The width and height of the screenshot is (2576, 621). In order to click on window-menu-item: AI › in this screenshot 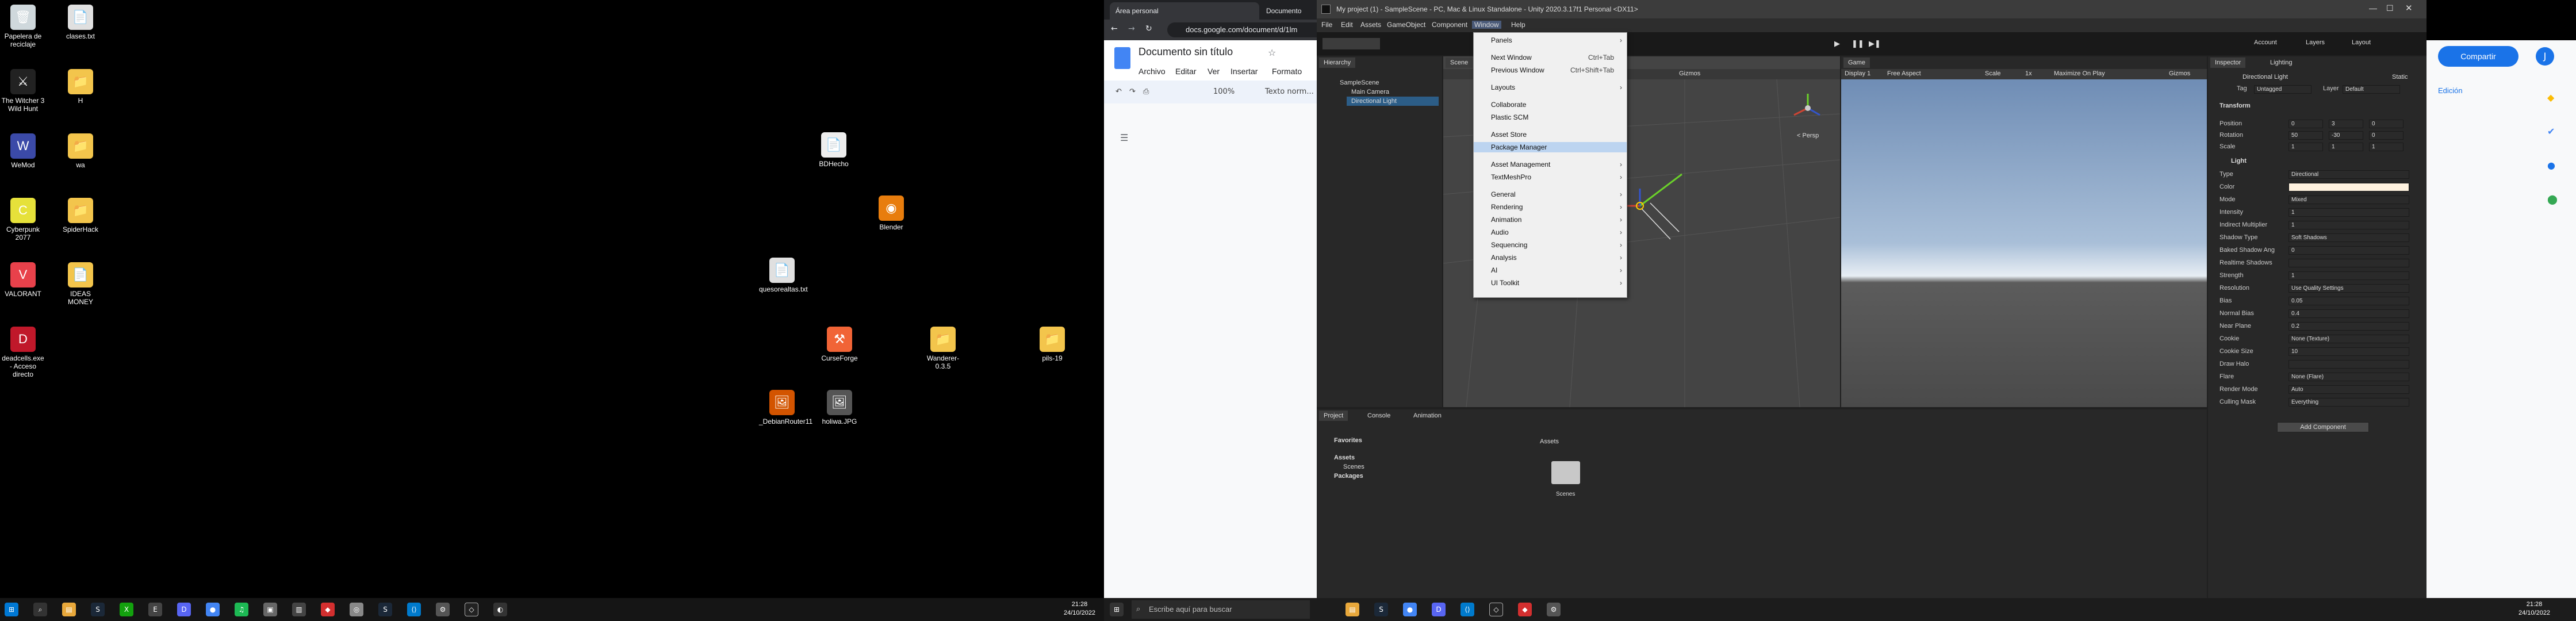, I will do `click(1550, 270)`.